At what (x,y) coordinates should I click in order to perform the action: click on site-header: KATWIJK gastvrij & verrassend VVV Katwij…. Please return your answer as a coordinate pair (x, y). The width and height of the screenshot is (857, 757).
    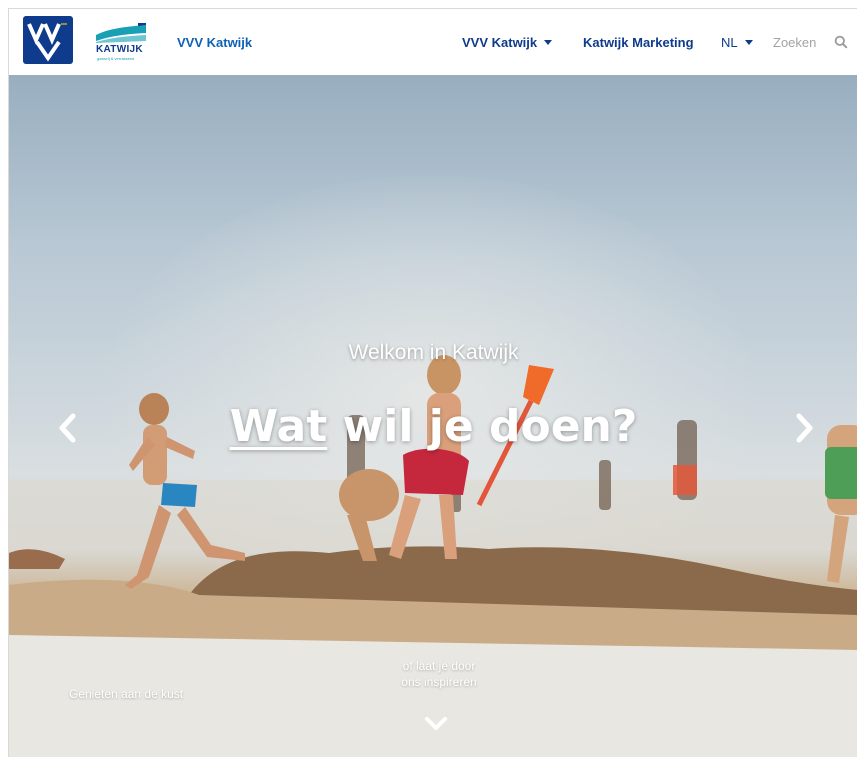
    Looking at the image, I should click on (433, 42).